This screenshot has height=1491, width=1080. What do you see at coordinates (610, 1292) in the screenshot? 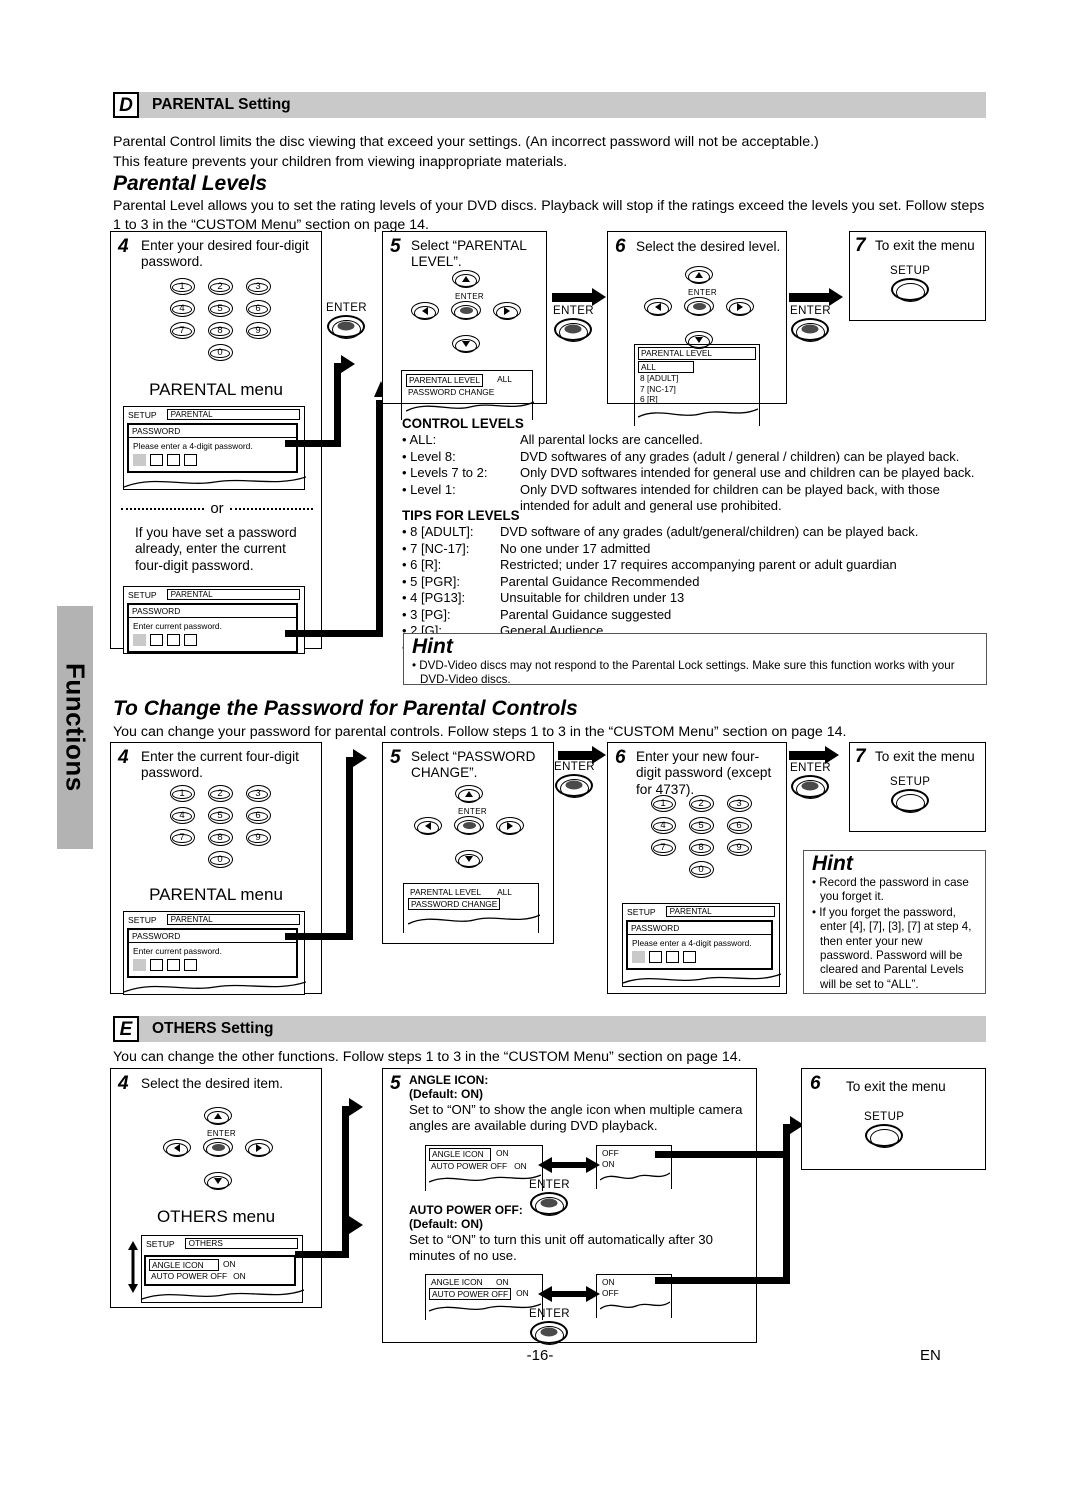
I see `osd-row: OFF` at bounding box center [610, 1292].